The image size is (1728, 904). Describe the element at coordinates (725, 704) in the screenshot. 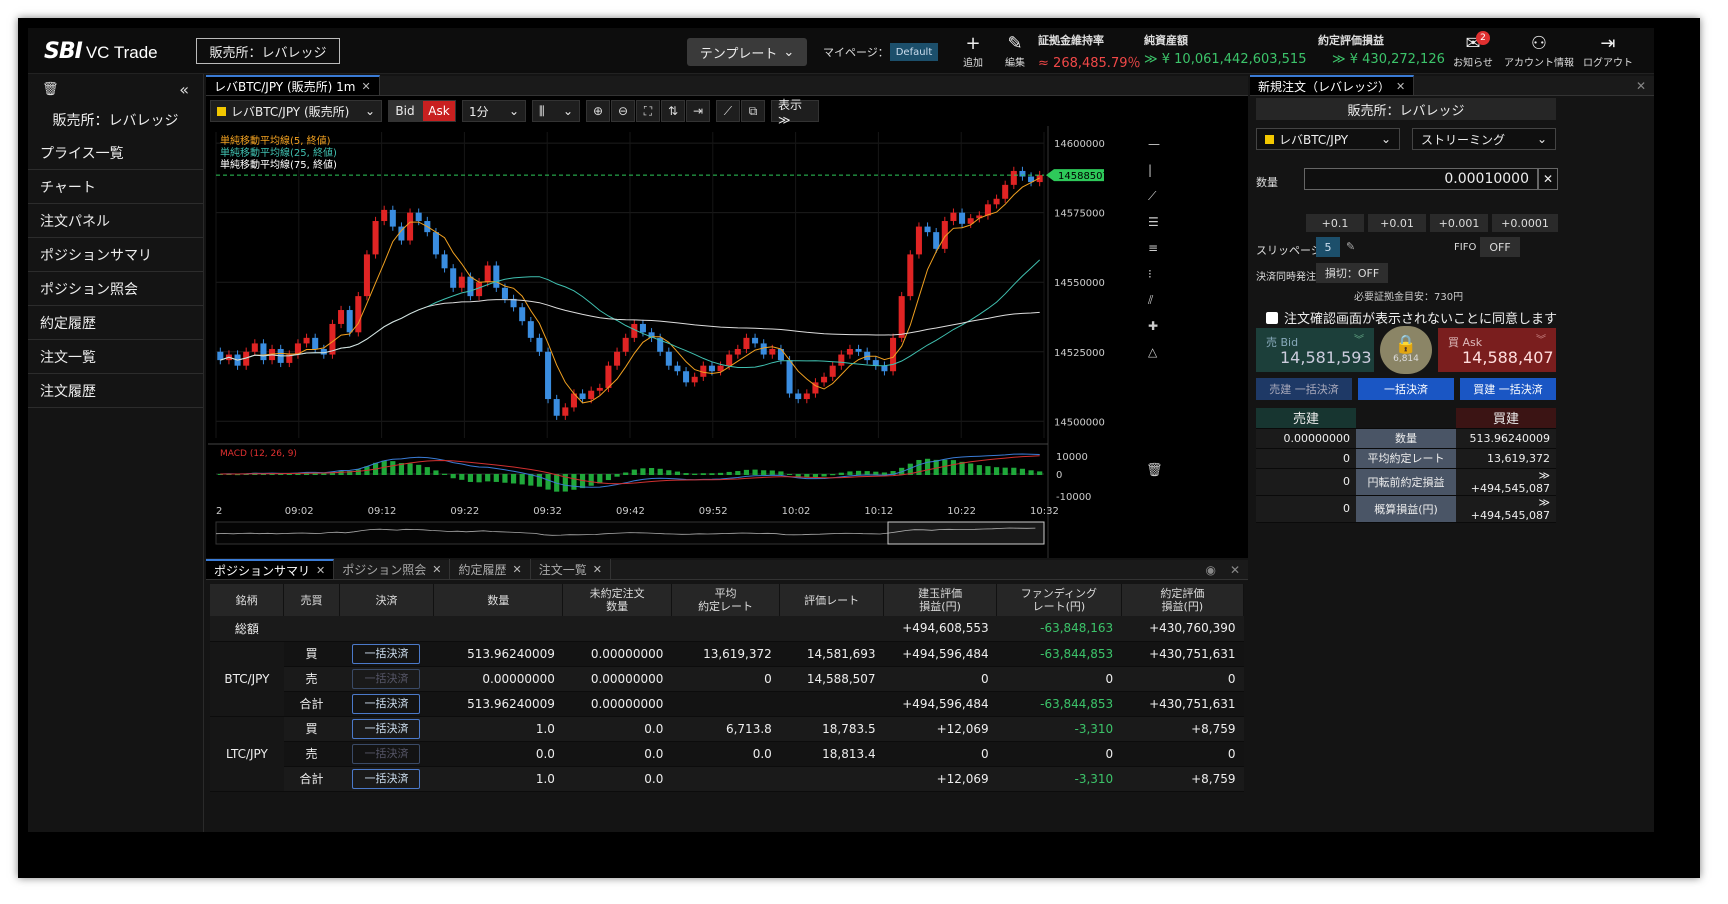

I see `avg-cell` at that location.